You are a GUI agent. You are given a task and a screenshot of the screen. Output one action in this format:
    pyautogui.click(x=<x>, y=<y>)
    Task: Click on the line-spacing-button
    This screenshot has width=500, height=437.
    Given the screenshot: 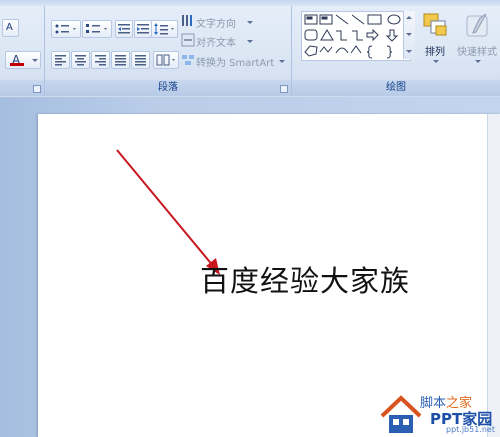 What is the action you would take?
    pyautogui.click(x=164, y=29)
    